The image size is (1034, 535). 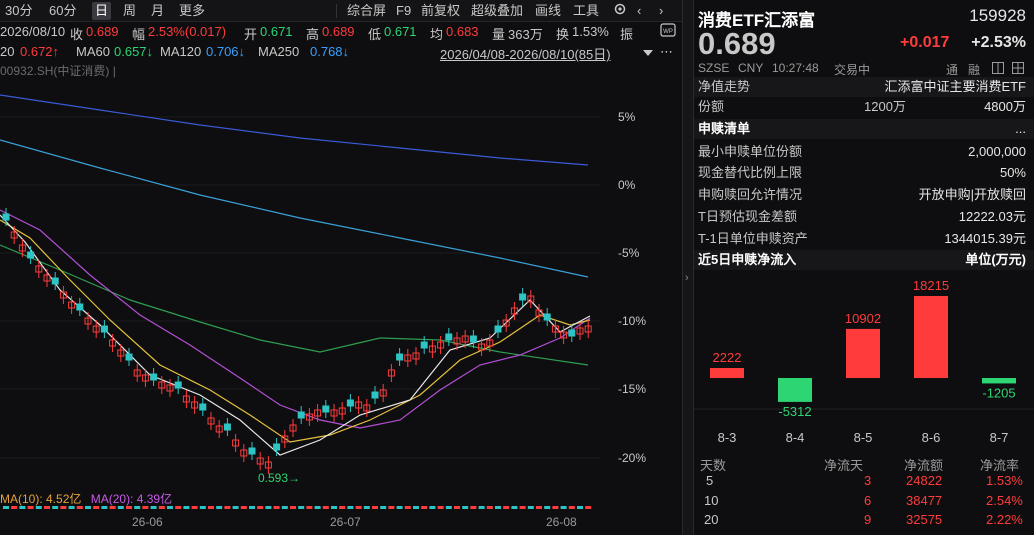 What do you see at coordinates (41, 499) in the screenshot?
I see `vol-ma10: MA(10): 4.52亿` at bounding box center [41, 499].